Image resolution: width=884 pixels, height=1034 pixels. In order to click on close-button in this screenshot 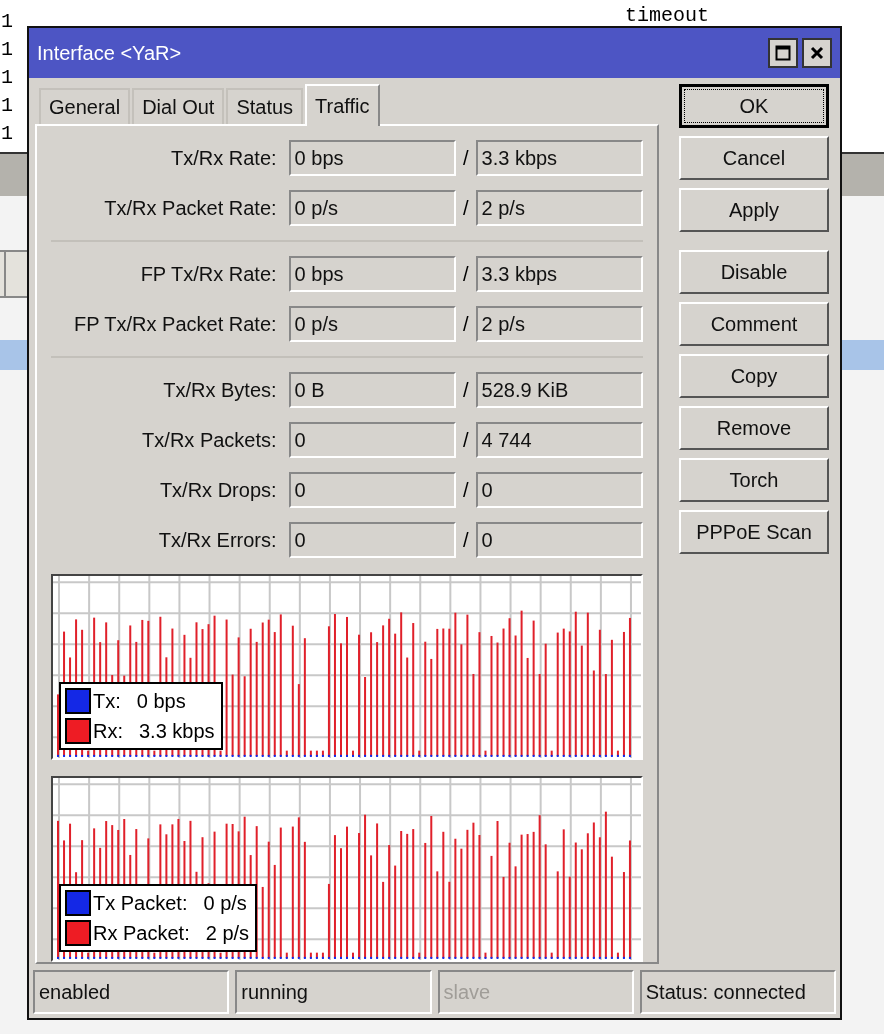, I will do `click(817, 53)`.